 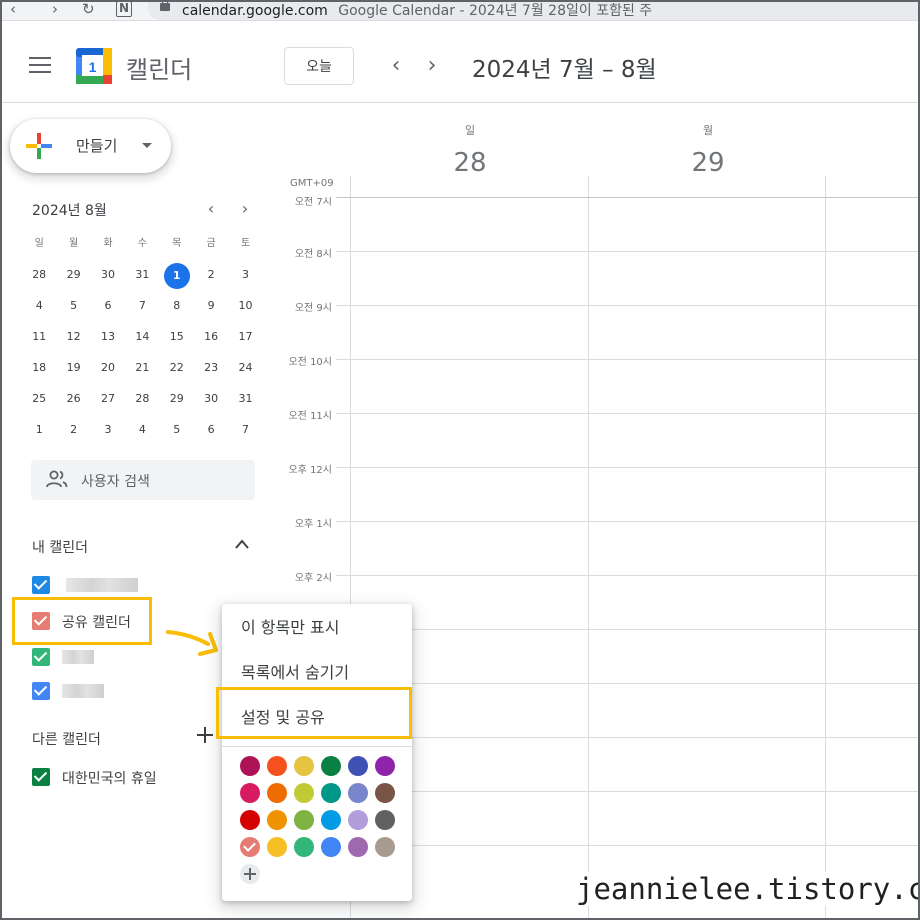 What do you see at coordinates (211, 309) in the screenshot?
I see `mini-calendar-day: 9` at bounding box center [211, 309].